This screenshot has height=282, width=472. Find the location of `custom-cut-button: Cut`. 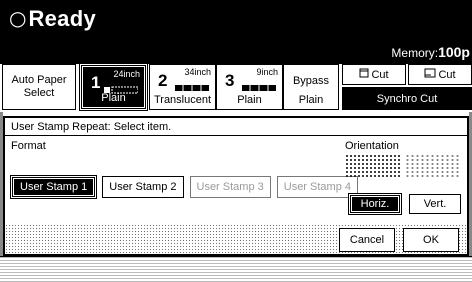

custom-cut-button: Cut is located at coordinates (440, 74).